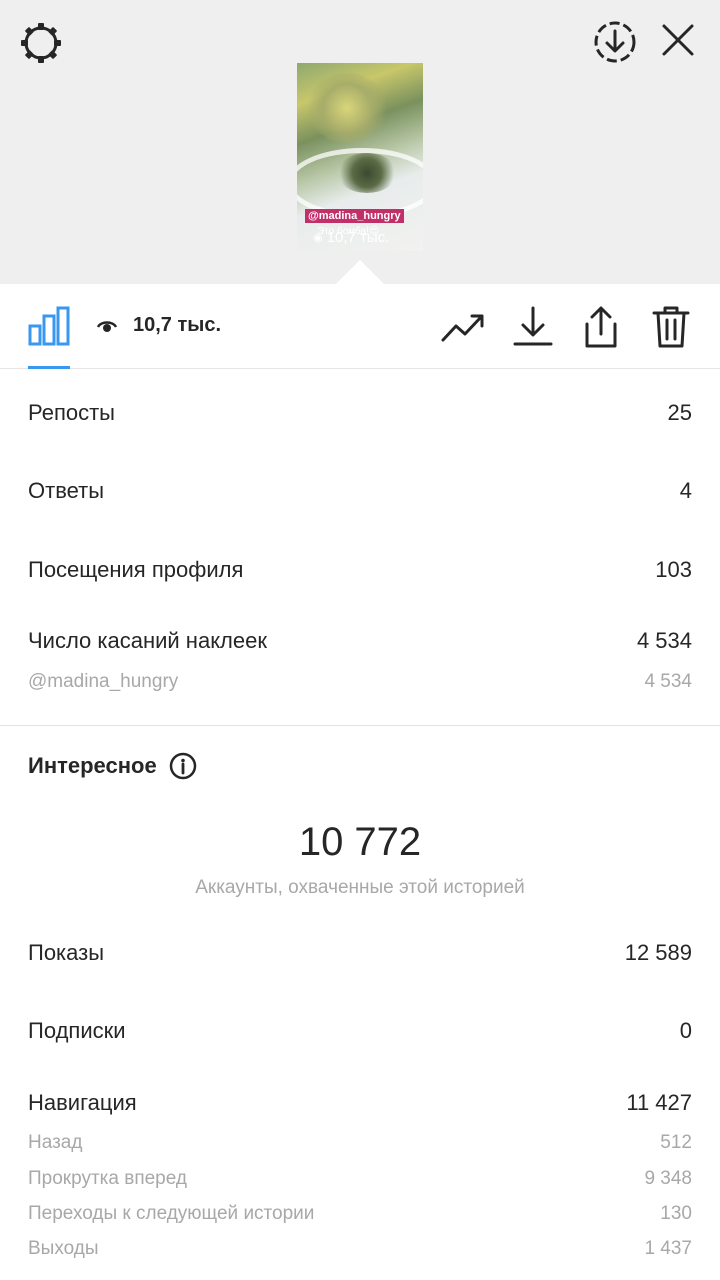 This screenshot has height=1280, width=720. What do you see at coordinates (318, 238) in the screenshot?
I see `eye-icon: ◉` at bounding box center [318, 238].